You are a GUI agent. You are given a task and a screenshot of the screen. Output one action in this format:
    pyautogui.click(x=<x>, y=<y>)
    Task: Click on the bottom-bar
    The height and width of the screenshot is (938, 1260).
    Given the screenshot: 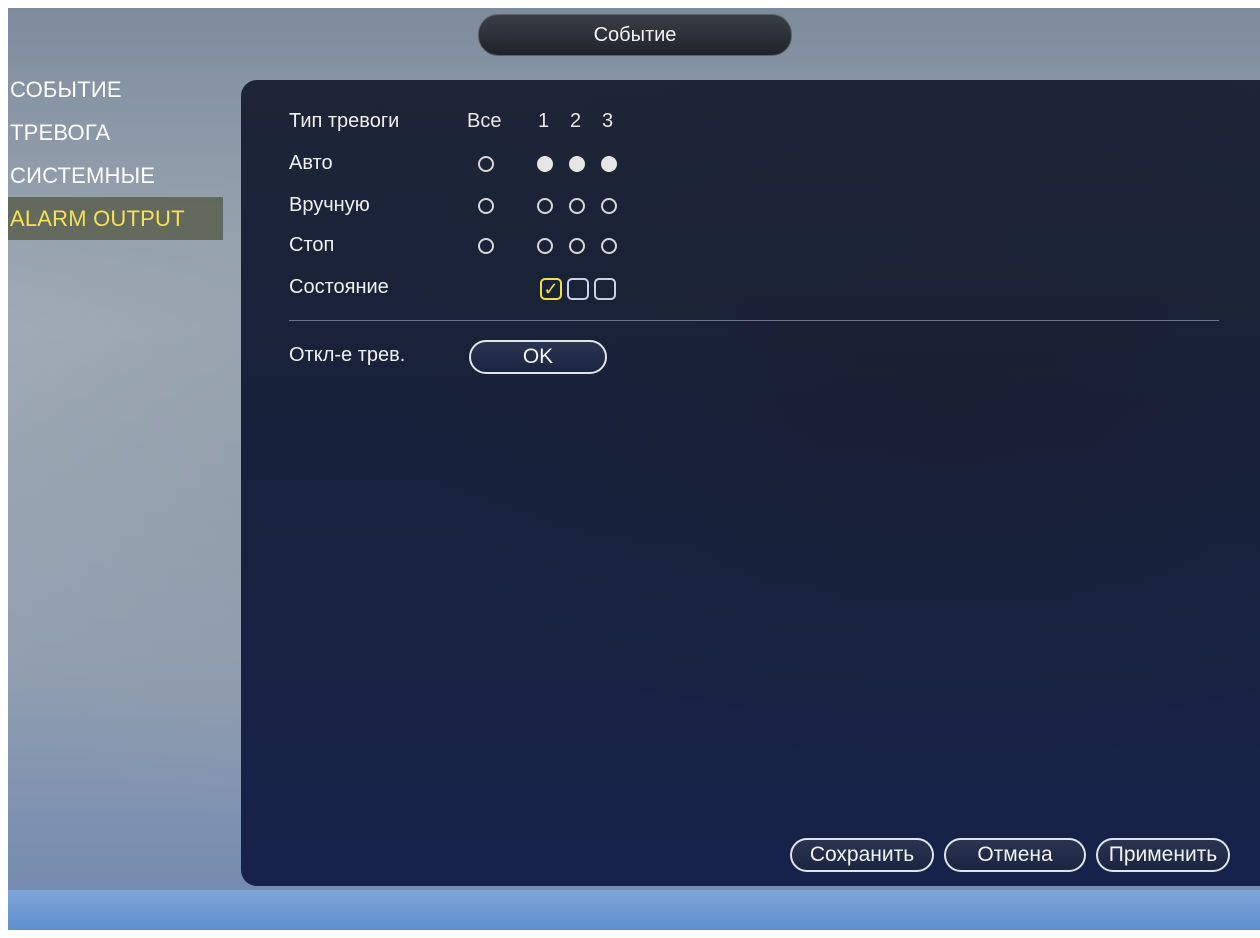 What is the action you would take?
    pyautogui.click(x=634, y=910)
    